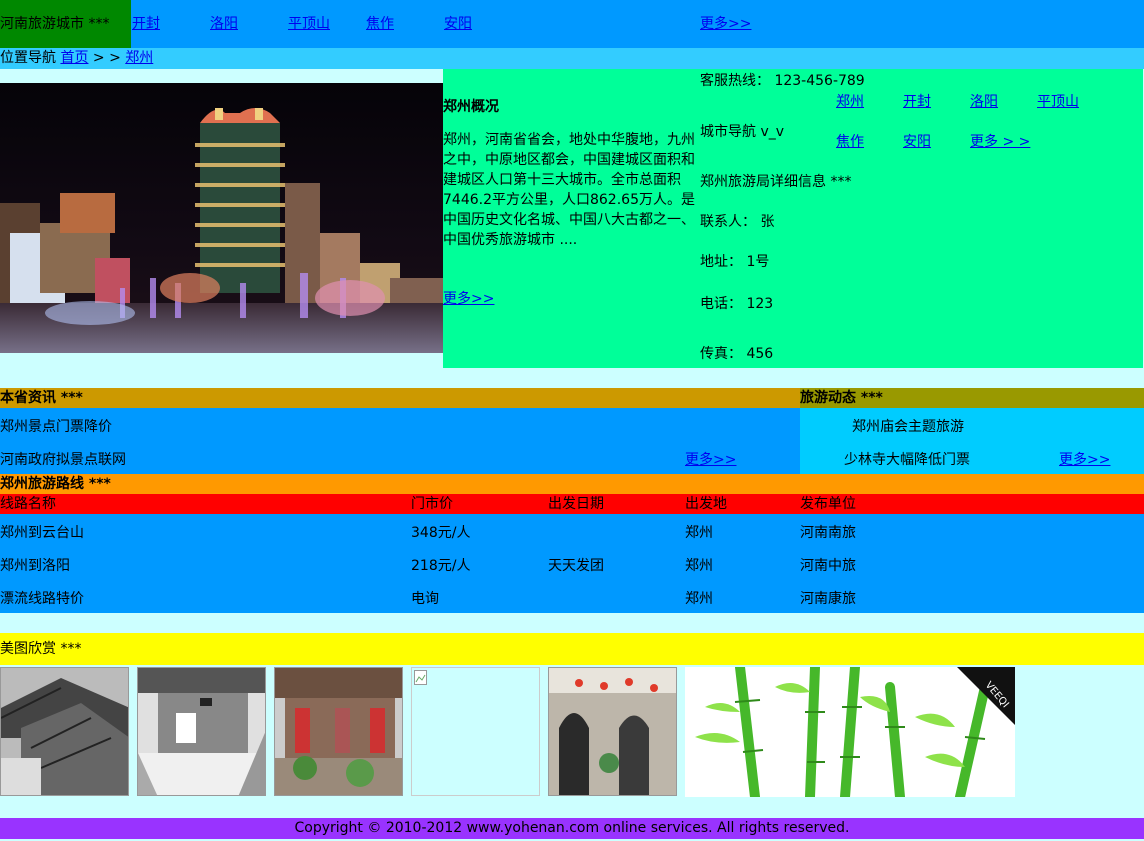 The image size is (1144, 841). Describe the element at coordinates (63, 459) in the screenshot. I see `news-item: 河南政府拟景点联网` at that location.